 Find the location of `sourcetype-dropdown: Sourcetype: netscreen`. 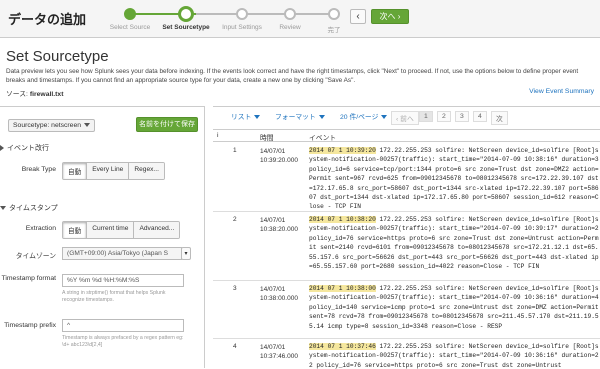

sourcetype-dropdown: Sourcetype: netscreen is located at coordinates (52, 125).